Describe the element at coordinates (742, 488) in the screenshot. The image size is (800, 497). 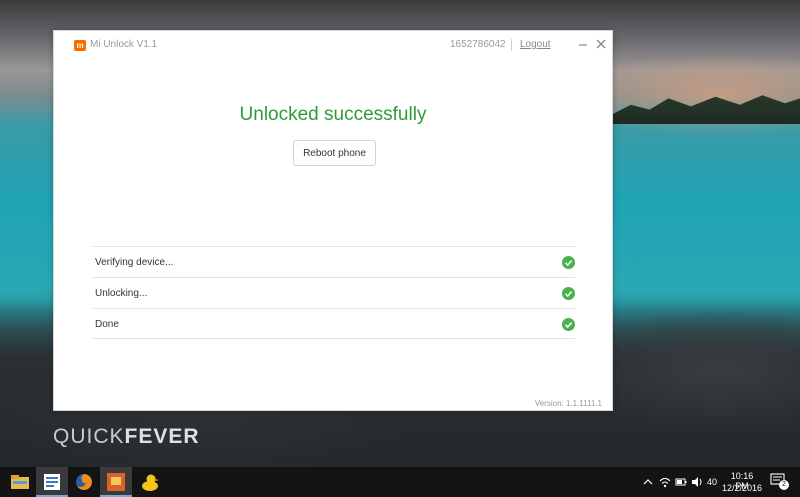
I see `clock-date: 12/2/2016` at that location.